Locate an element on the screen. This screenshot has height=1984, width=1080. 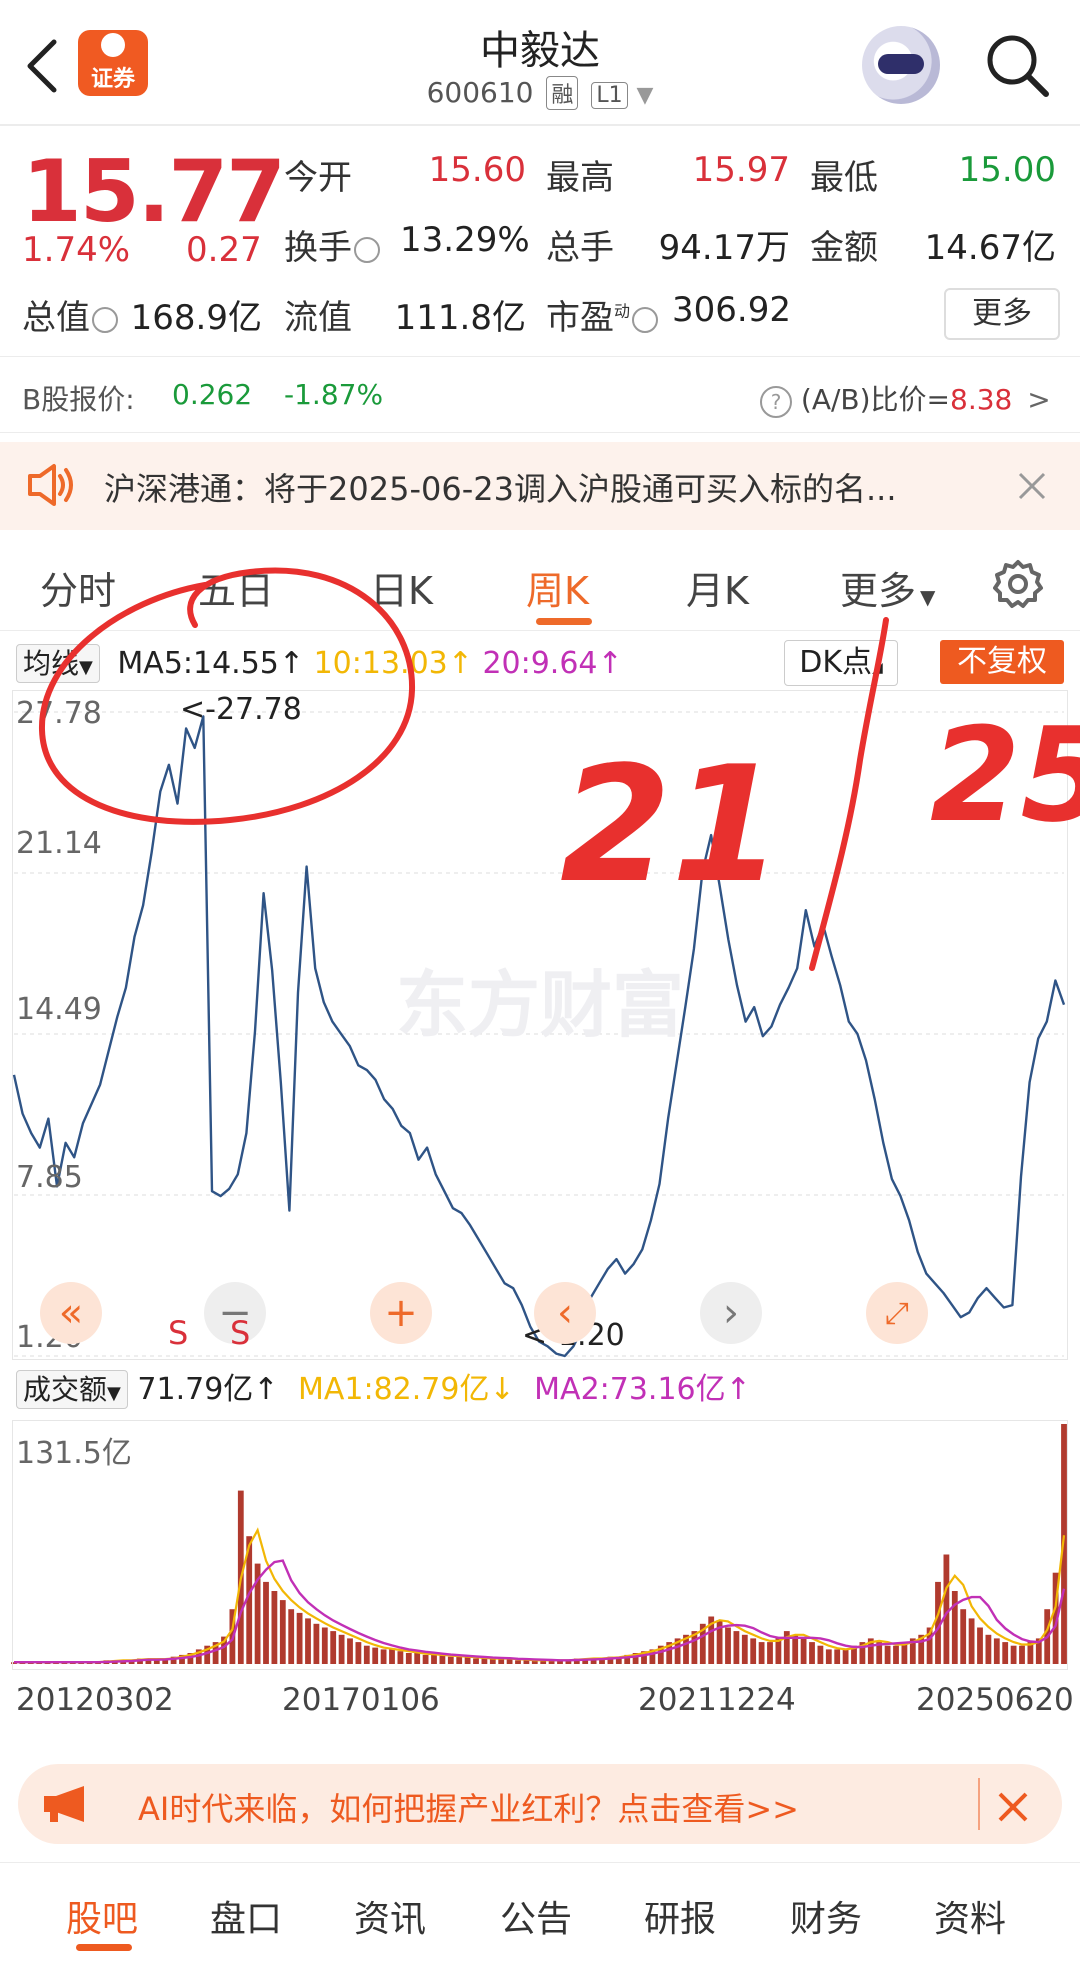
quote-divider is located at coordinates (540, 356).